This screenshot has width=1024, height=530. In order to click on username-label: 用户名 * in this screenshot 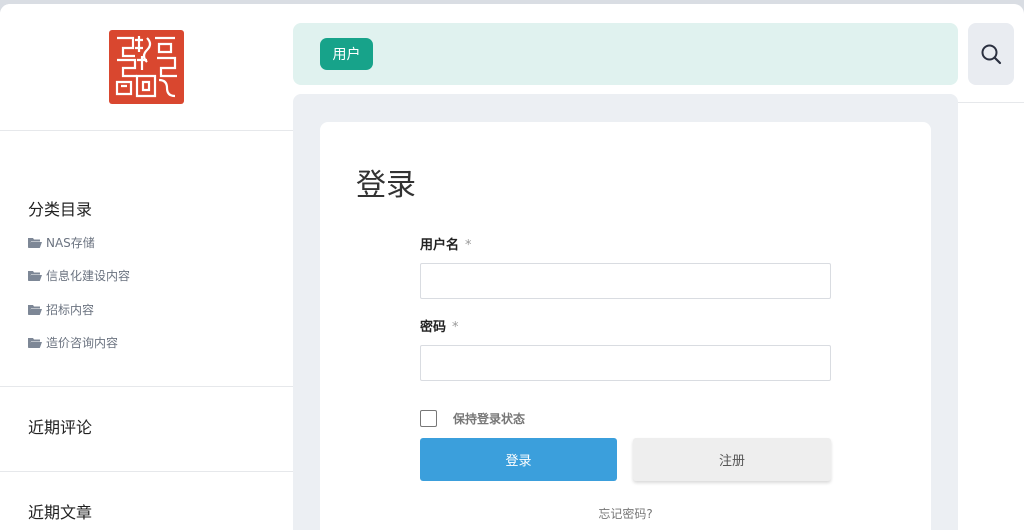, I will do `click(446, 243)`.